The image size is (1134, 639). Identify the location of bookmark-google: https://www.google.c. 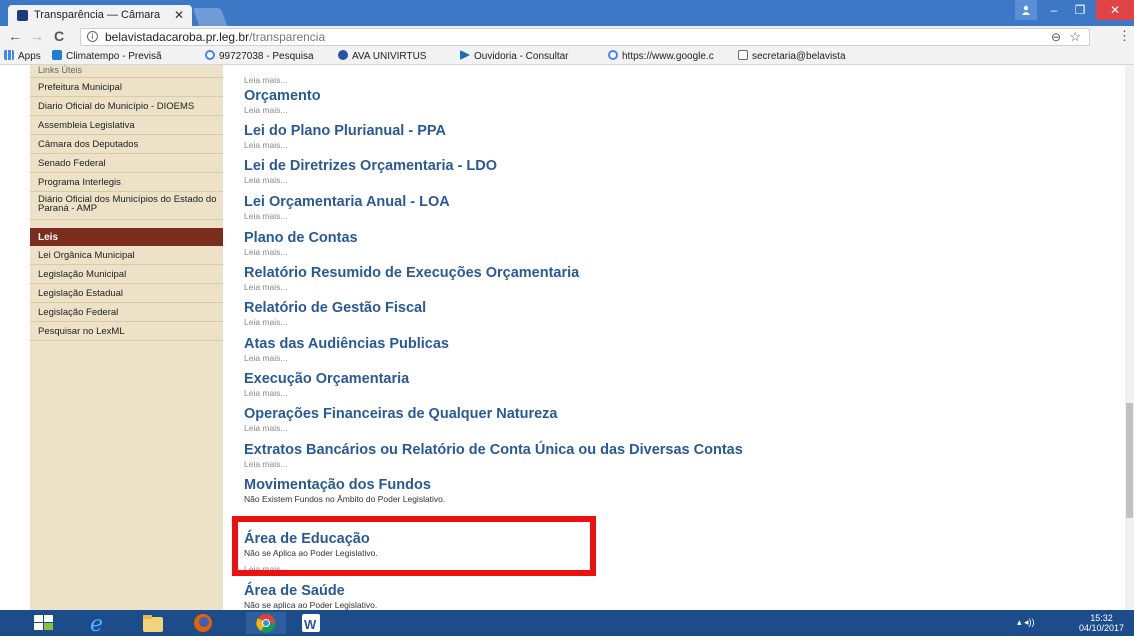
(661, 56).